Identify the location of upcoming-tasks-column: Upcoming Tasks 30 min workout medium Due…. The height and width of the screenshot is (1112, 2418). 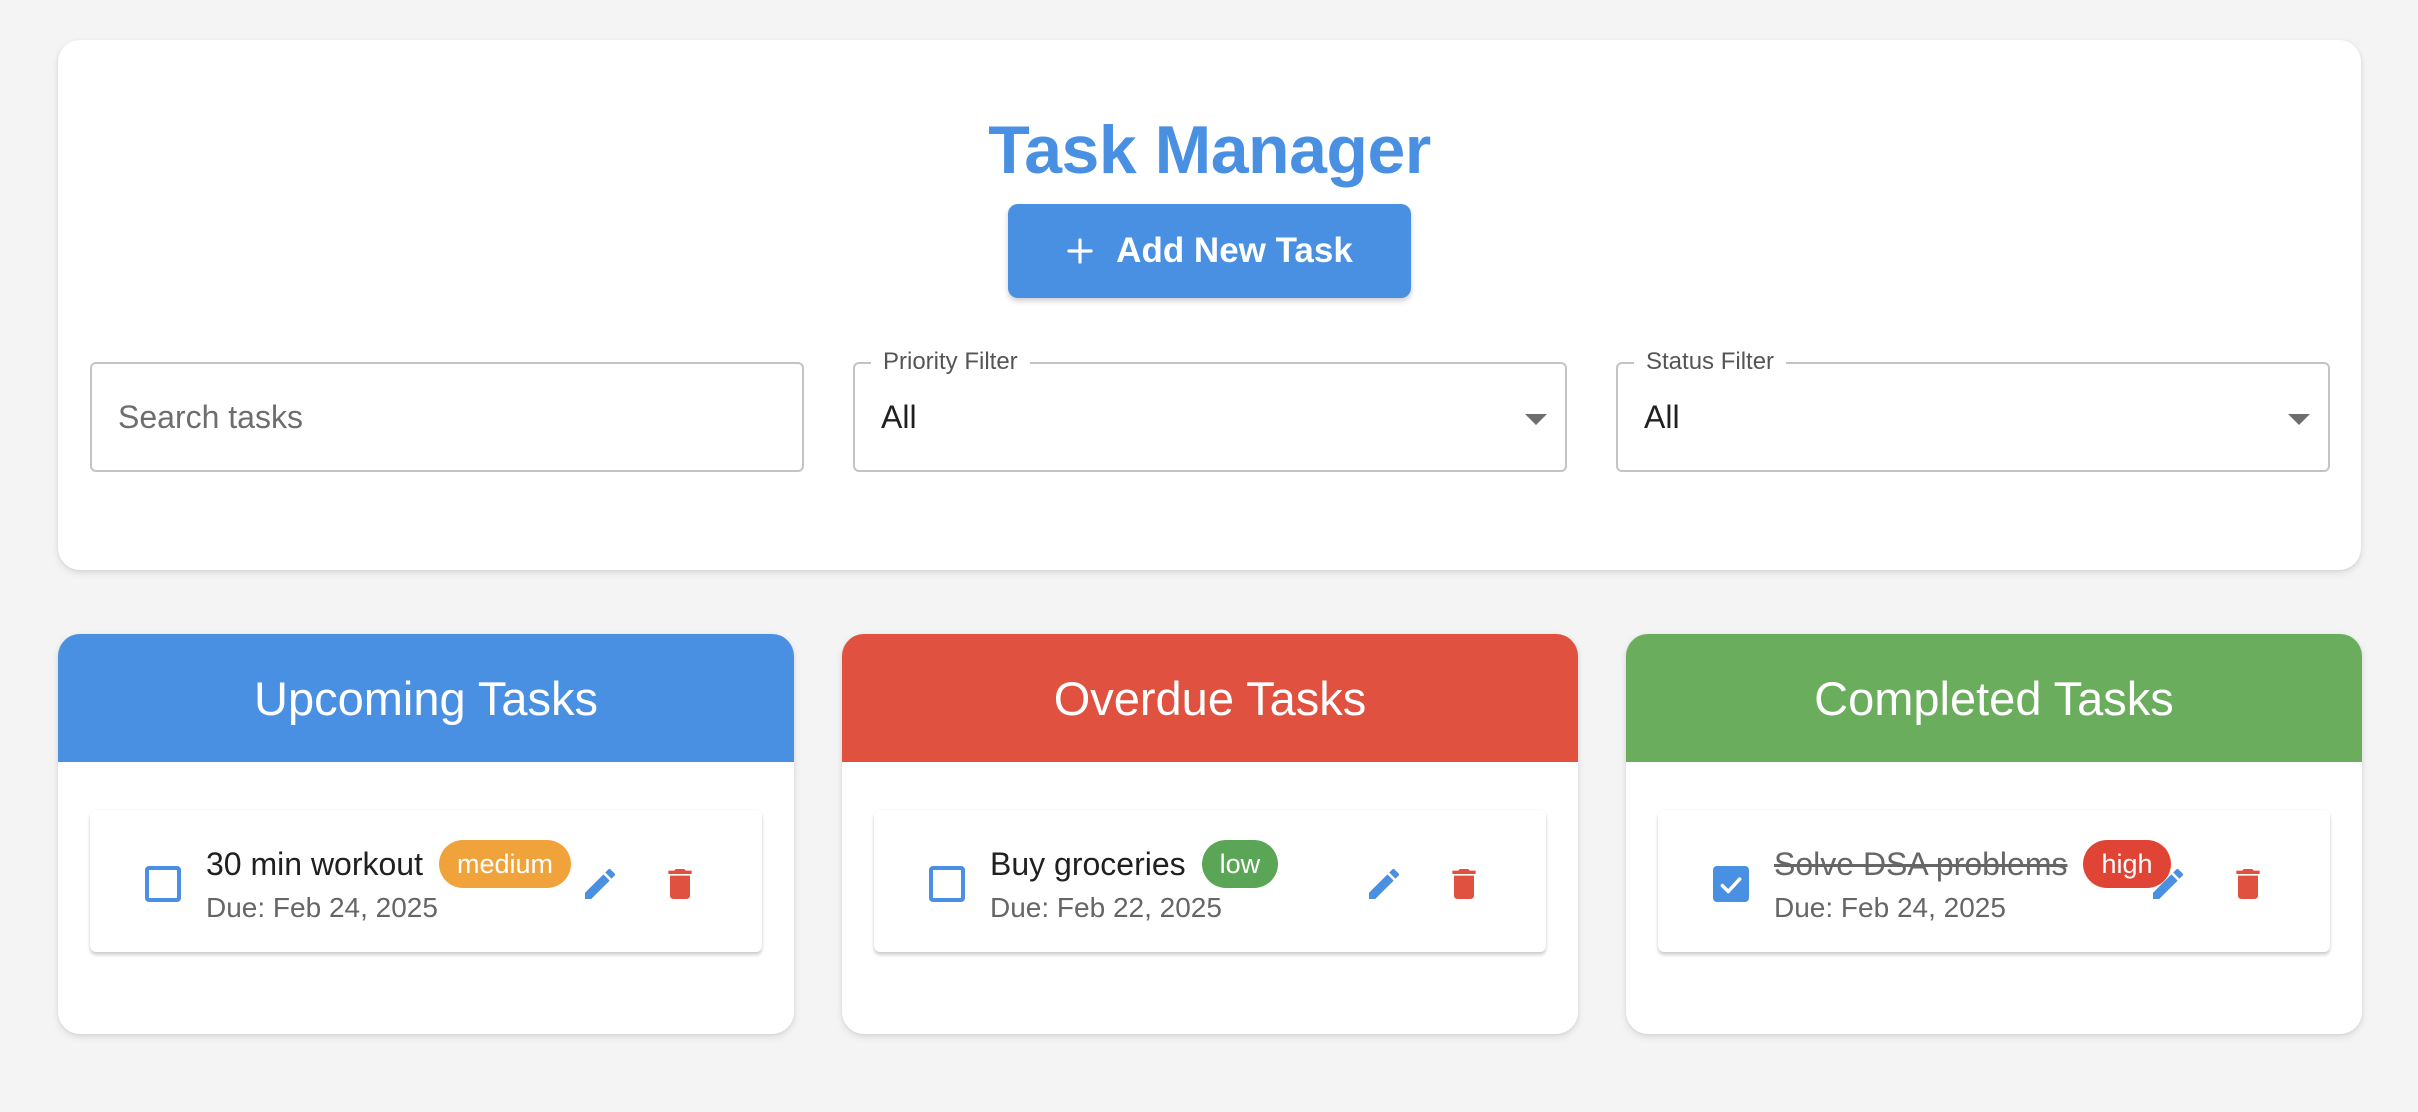
(426, 834).